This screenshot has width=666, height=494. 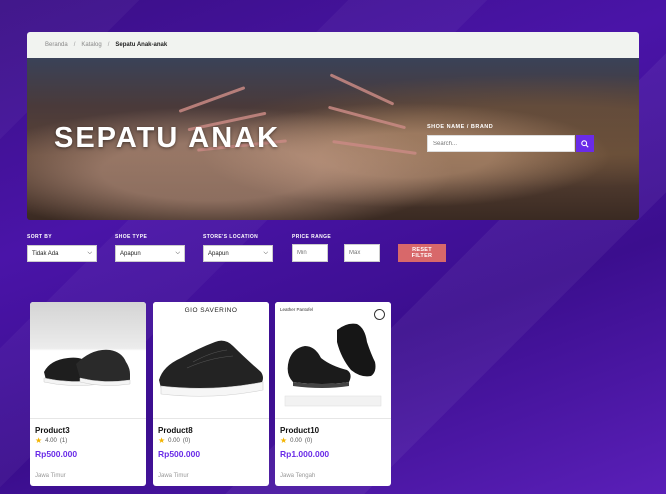 I want to click on product-image: GIO SAVERINO, so click(x=211, y=360).